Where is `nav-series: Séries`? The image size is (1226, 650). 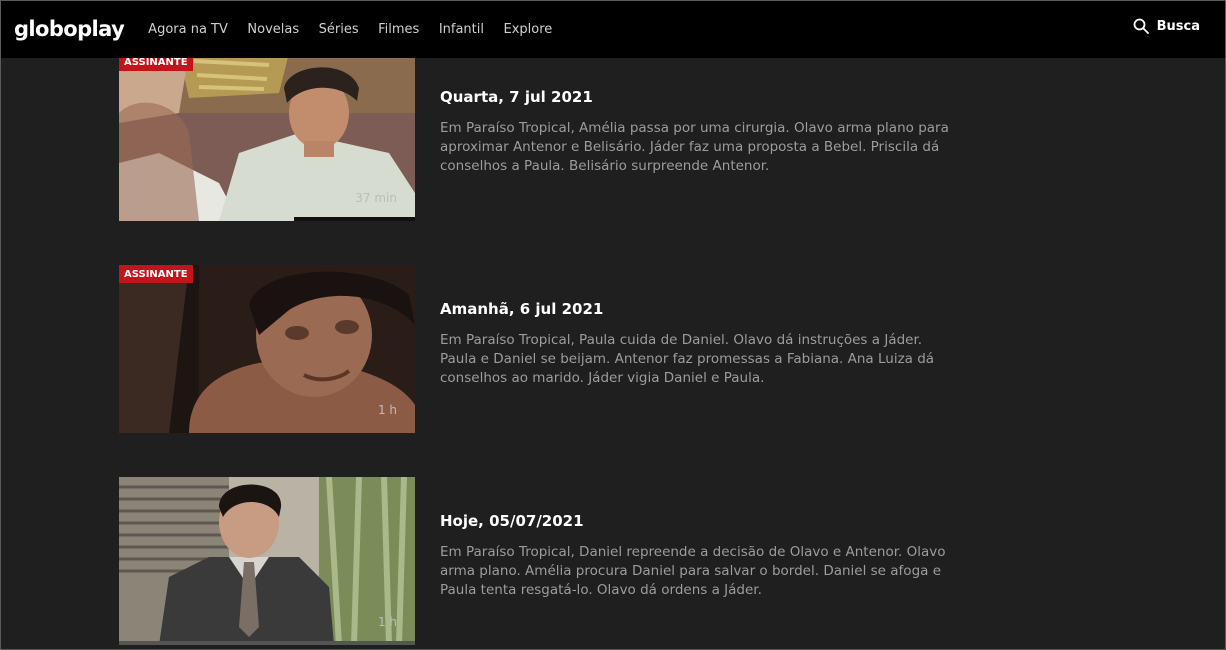
nav-series: Séries is located at coordinates (339, 29).